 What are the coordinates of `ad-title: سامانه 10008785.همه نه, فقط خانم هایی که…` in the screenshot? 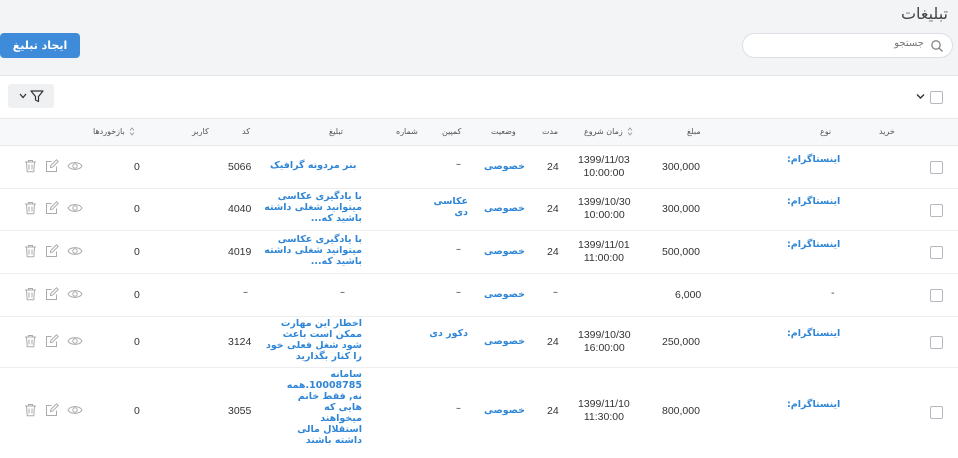 It's located at (324, 407).